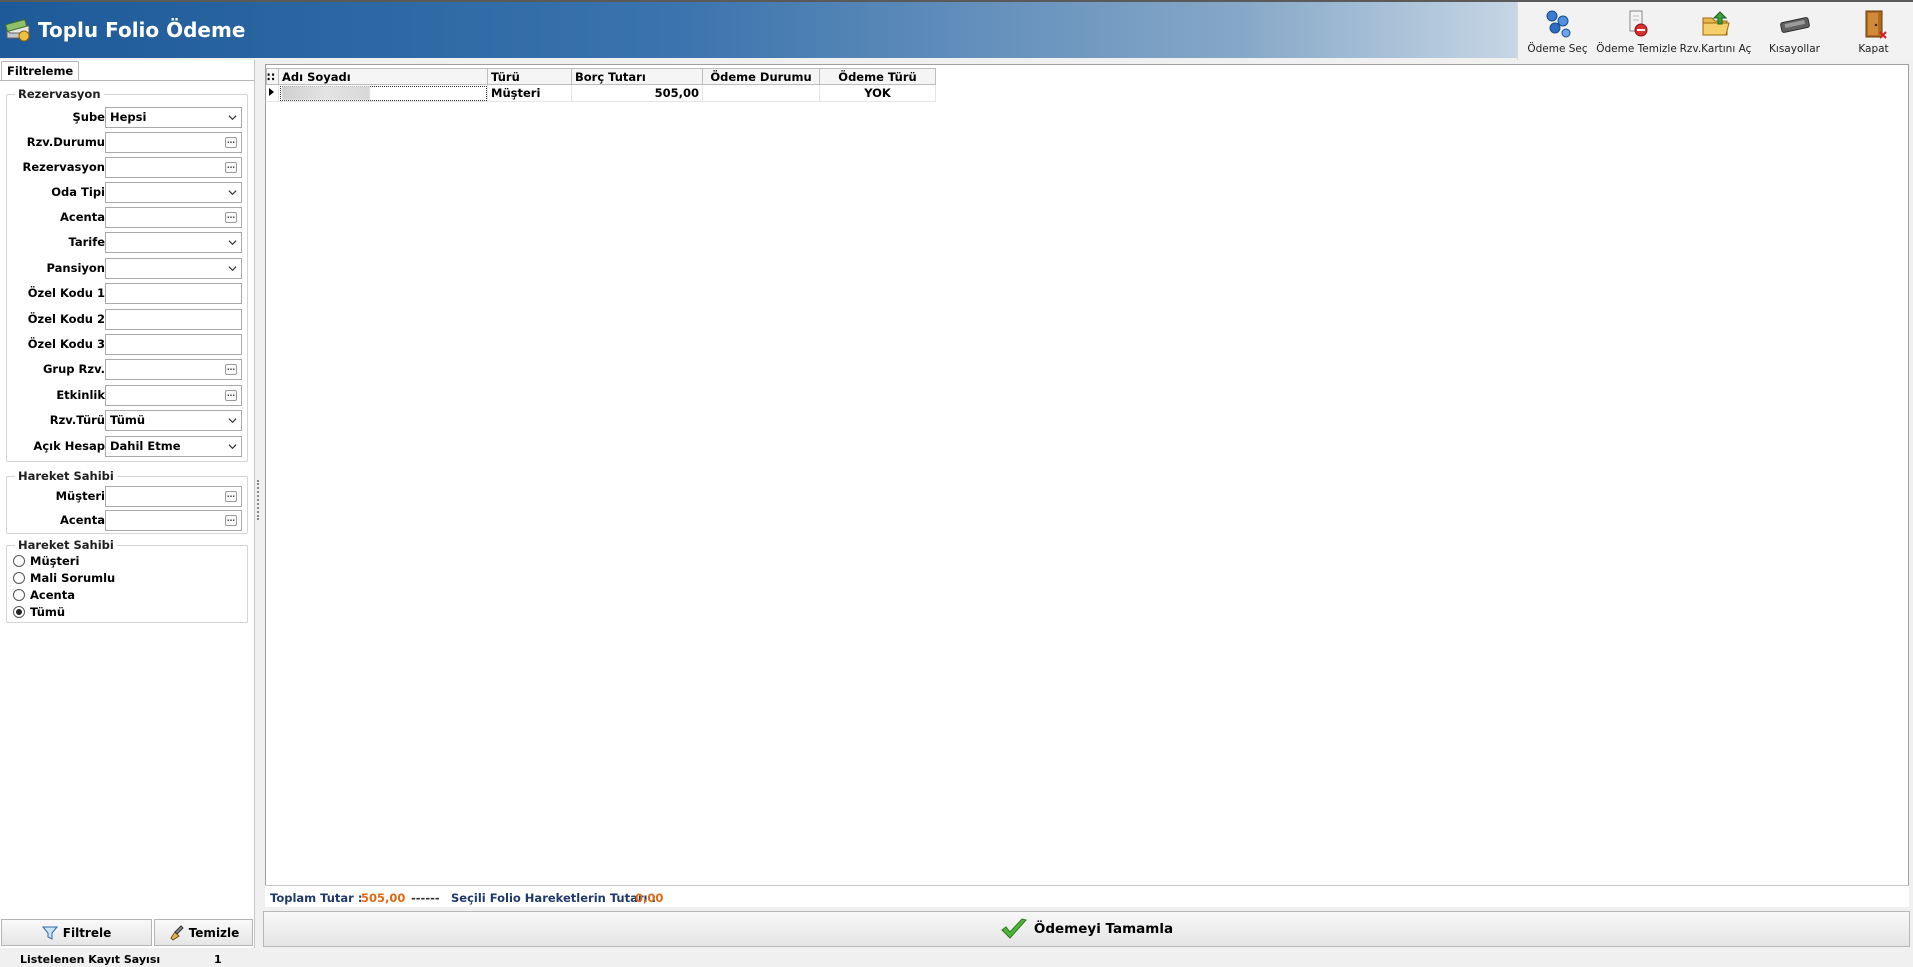 The width and height of the screenshot is (1913, 967). I want to click on odeme-temizle-button: Ödeme Temizle, so click(1636, 31).